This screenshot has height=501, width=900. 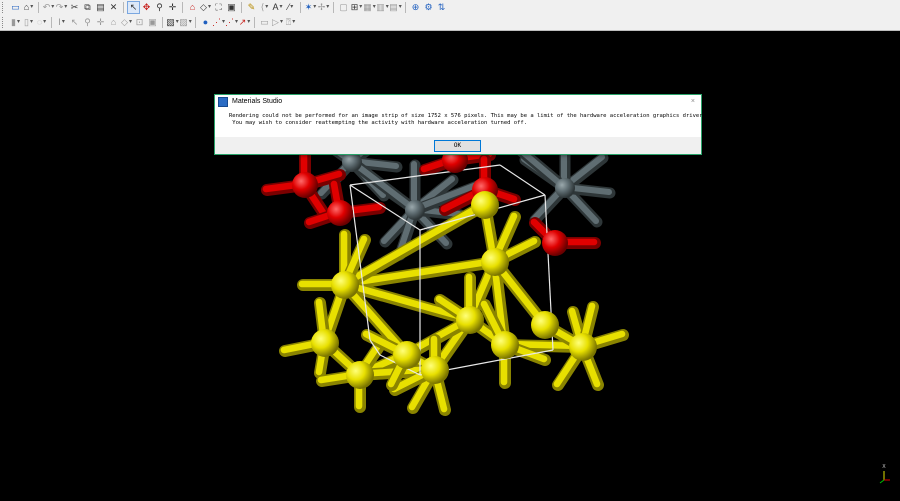 What do you see at coordinates (231, 7) in the screenshot?
I see `snapshot-icon: ▣` at bounding box center [231, 7].